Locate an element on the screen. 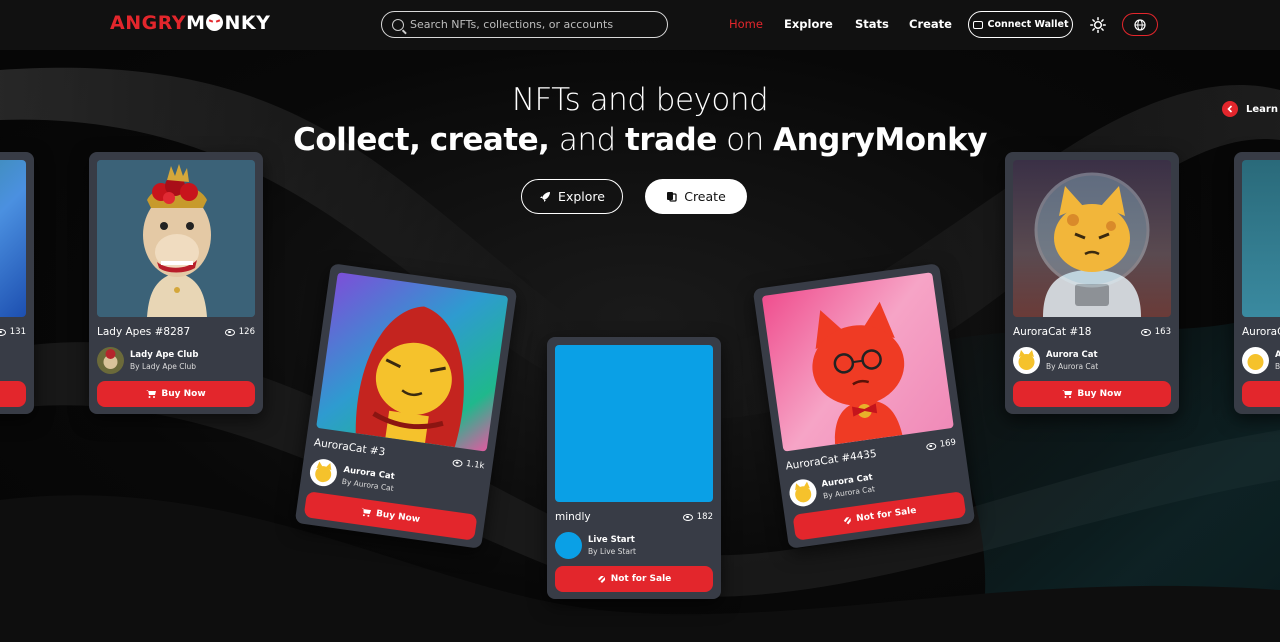 Image resolution: width=1280 pixels, height=642 pixels. wallet-icon is located at coordinates (977, 24).